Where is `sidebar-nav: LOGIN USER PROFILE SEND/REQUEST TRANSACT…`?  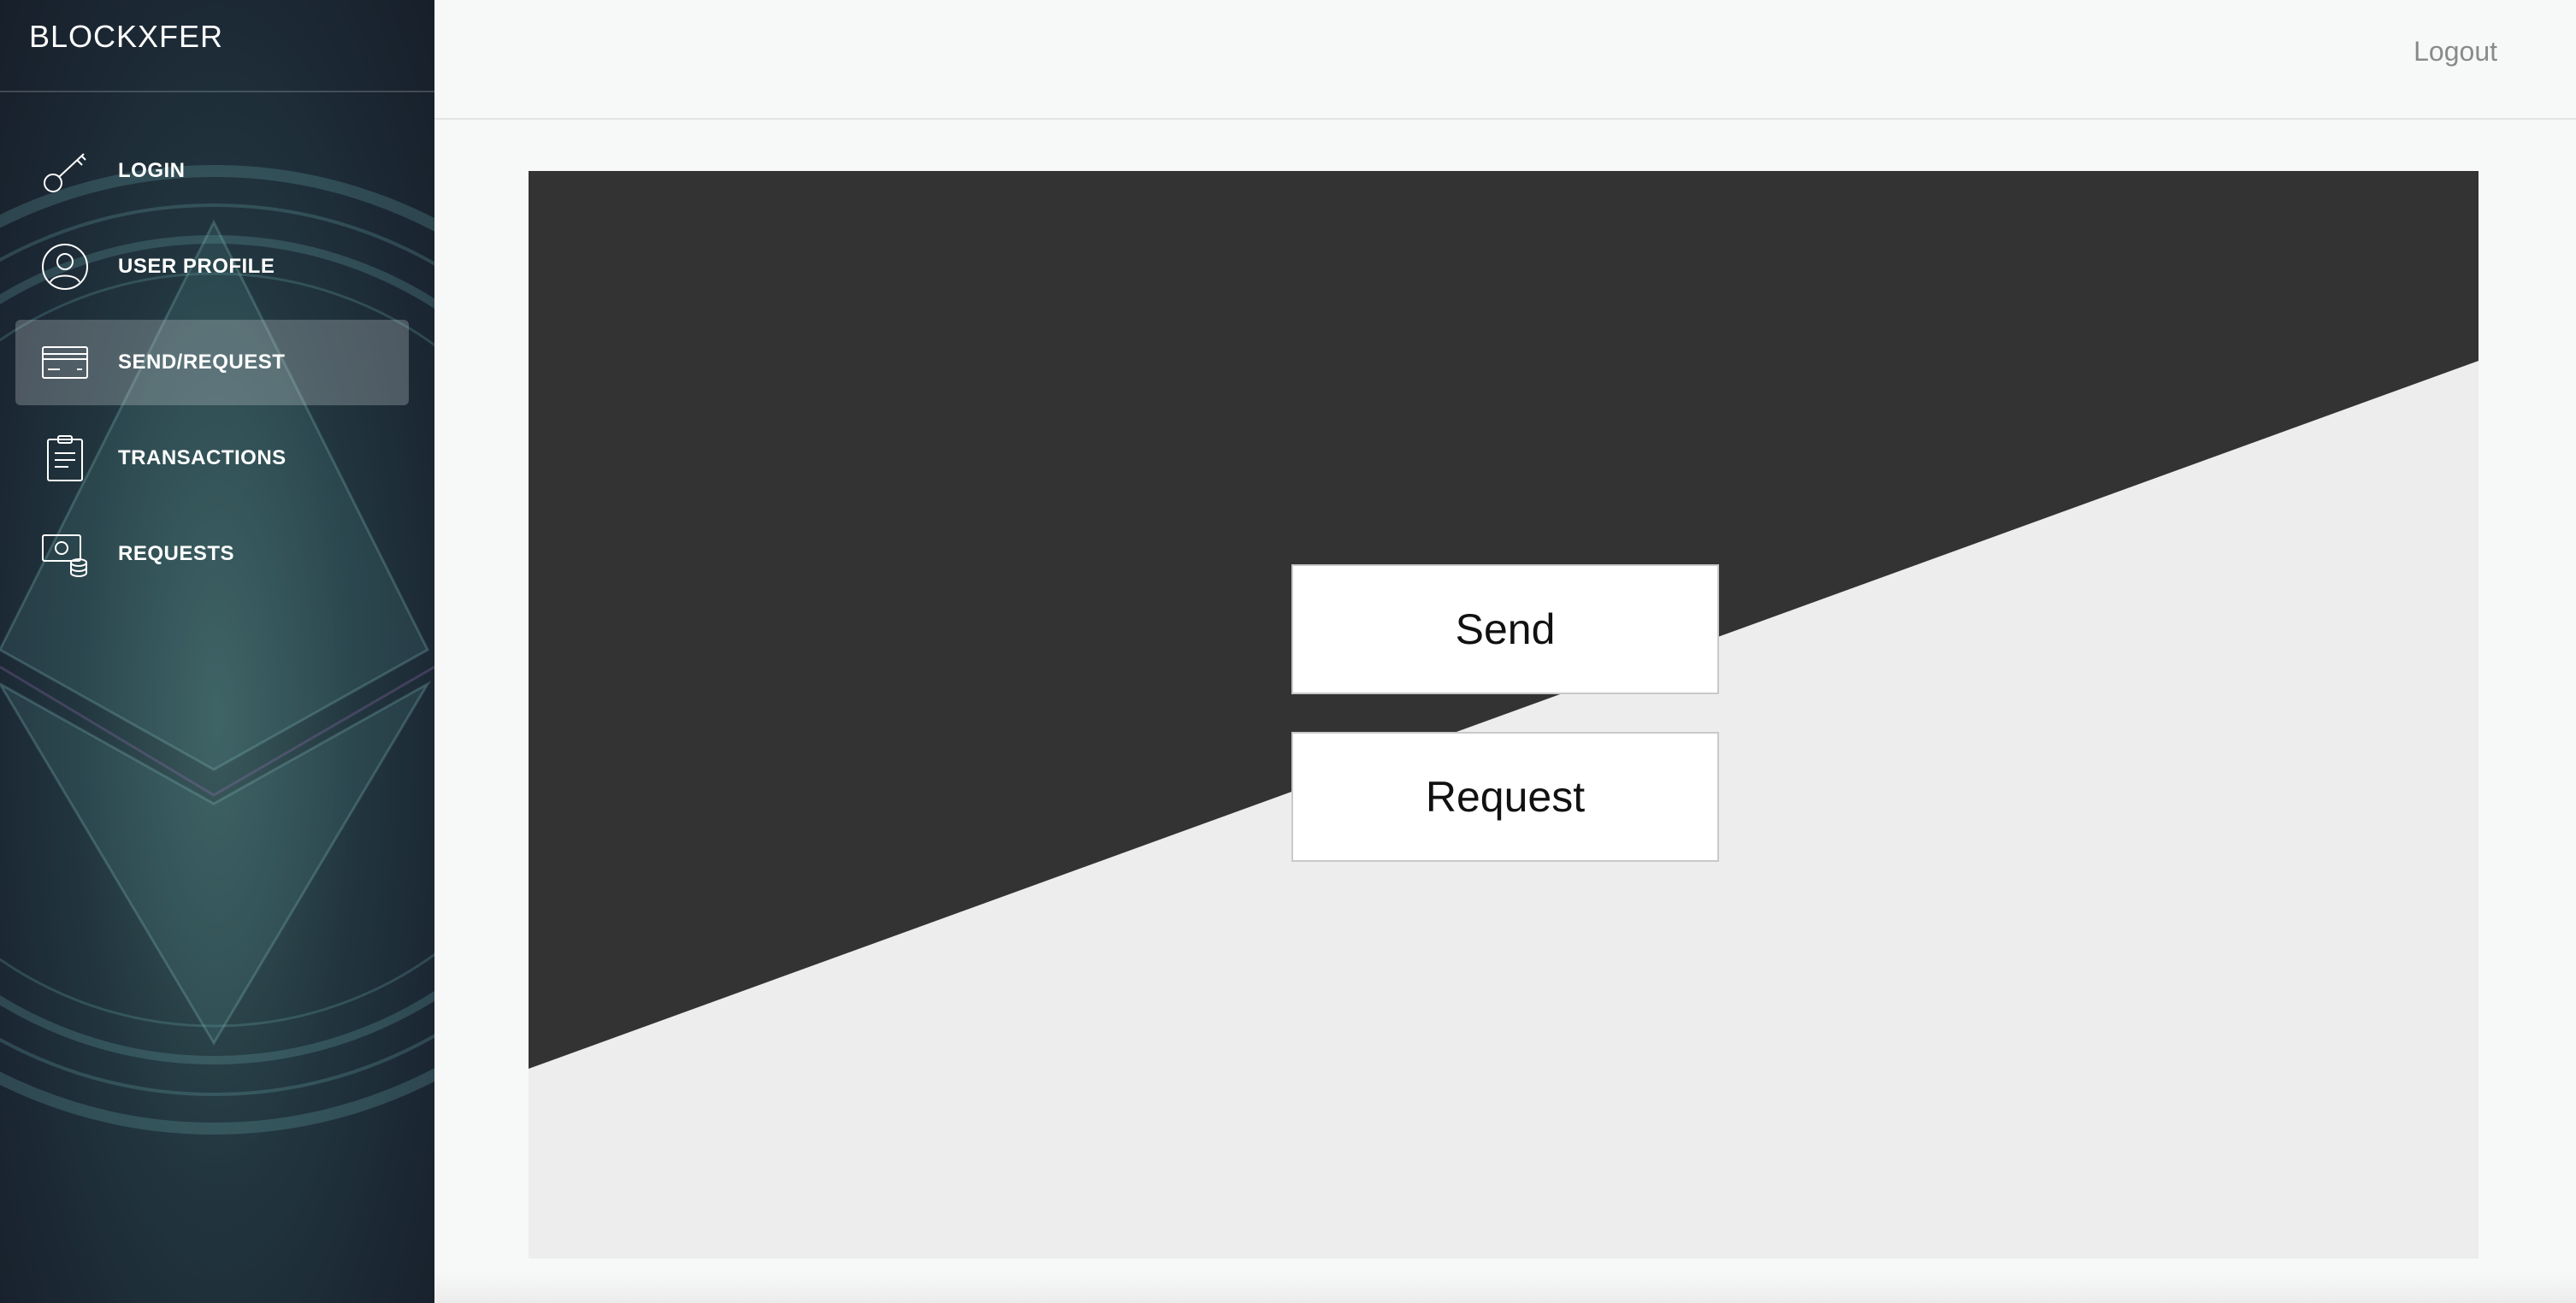 sidebar-nav: LOGIN USER PROFILE SEND/REQUEST TRANSACT… is located at coordinates (212, 367).